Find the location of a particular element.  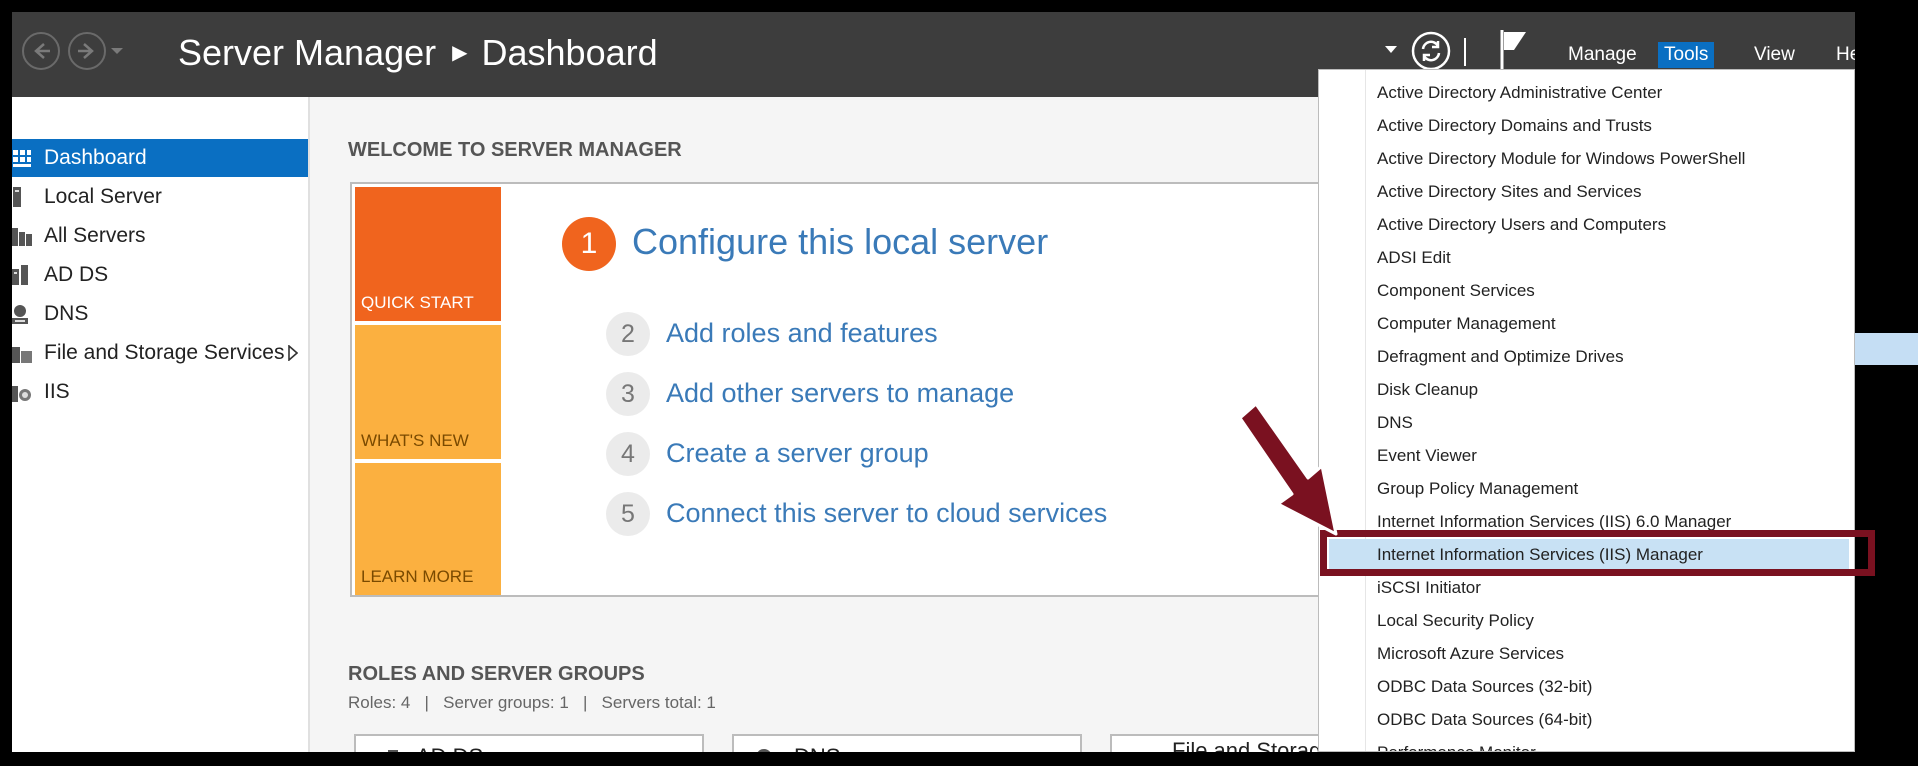

tools-menu-item: ODBC Data Sources (64-bit) is located at coordinates (1586, 719).